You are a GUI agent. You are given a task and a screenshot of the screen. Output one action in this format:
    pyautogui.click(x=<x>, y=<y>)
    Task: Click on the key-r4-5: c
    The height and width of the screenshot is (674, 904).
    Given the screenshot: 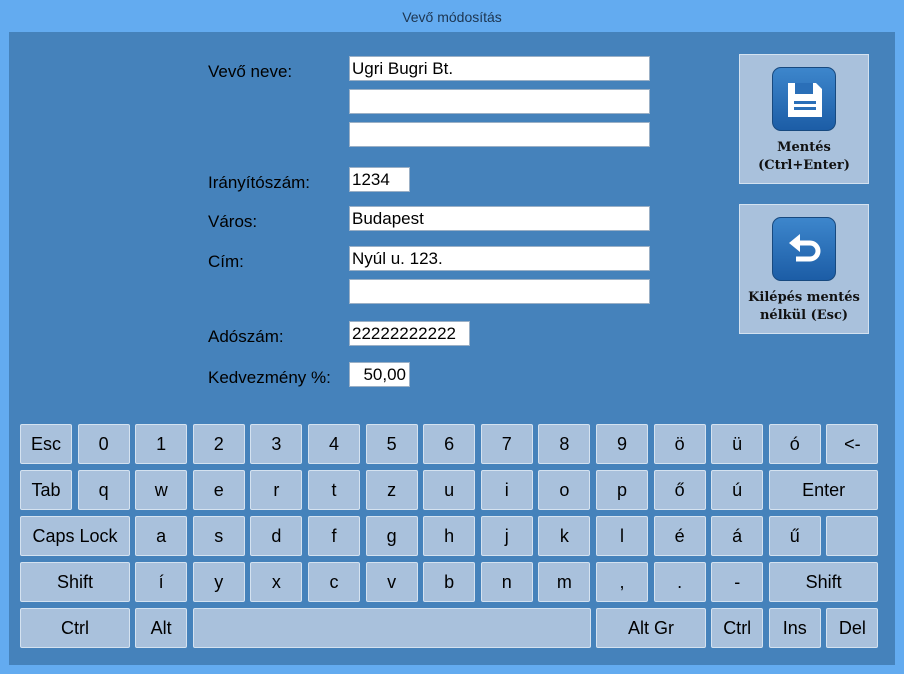 What is the action you would take?
    pyautogui.click(x=334, y=582)
    